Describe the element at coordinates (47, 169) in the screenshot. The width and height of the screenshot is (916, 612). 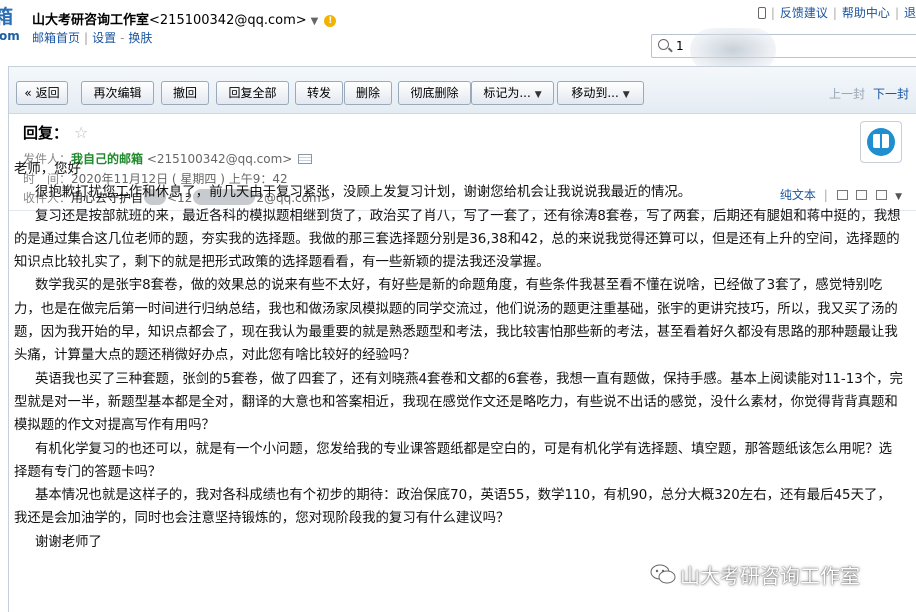
I see `greeting: 老师，您好` at that location.